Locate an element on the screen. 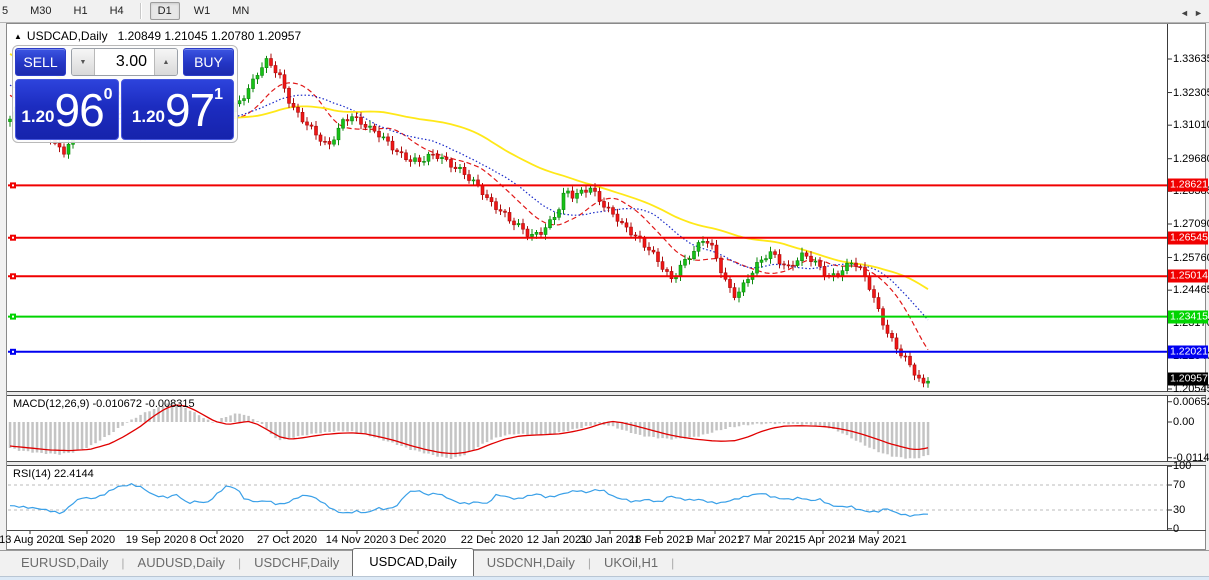 The width and height of the screenshot is (1209, 580). timeframe-button-D1: D1 is located at coordinates (164, 11).